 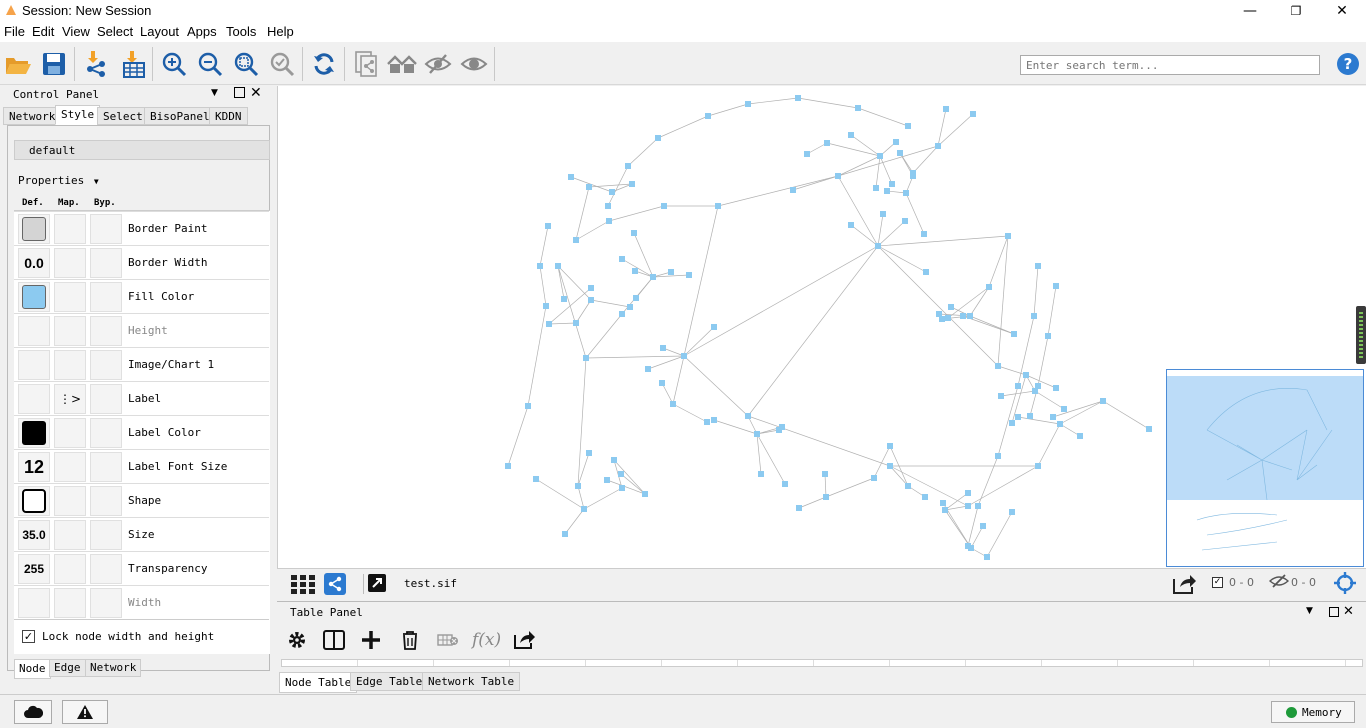 I want to click on properties-dropdown: Properties ▼, so click(x=58, y=180).